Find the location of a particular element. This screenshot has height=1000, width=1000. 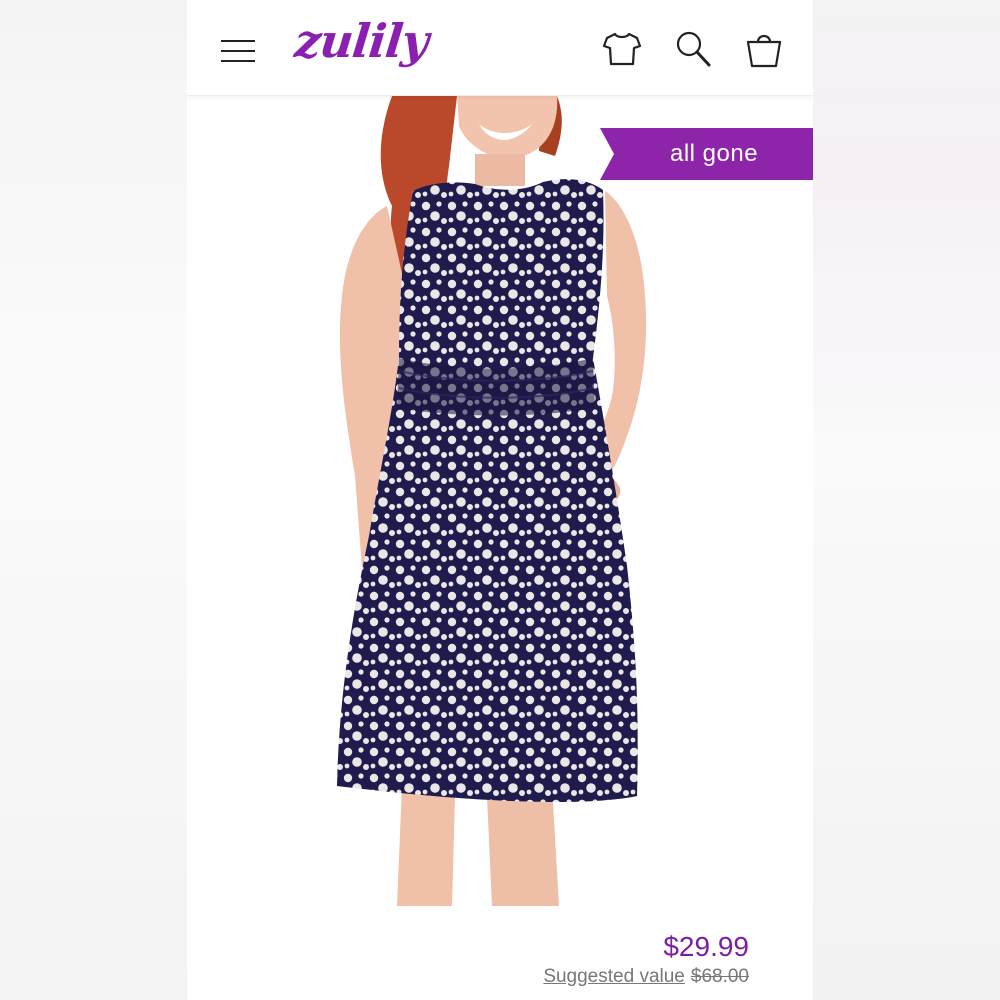

suggested-value-link: Suggested value is located at coordinates (614, 976).